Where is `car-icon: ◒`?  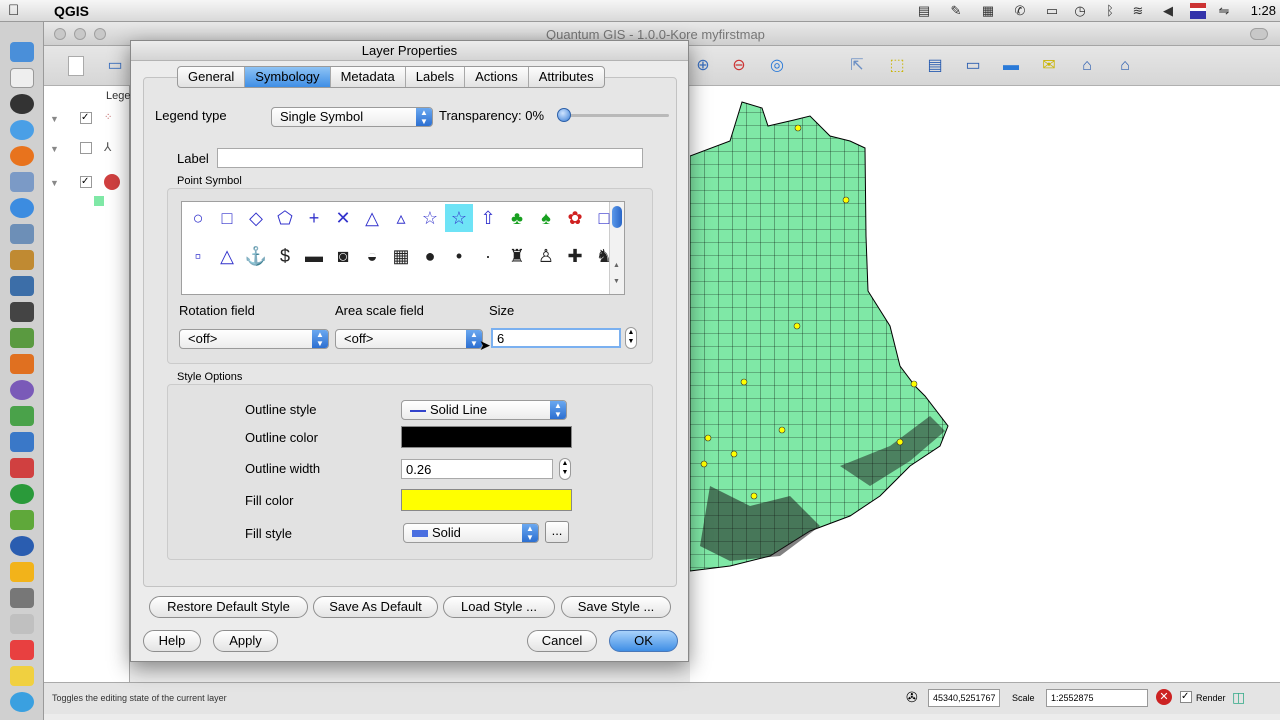
car-icon: ◒ is located at coordinates (372, 256).